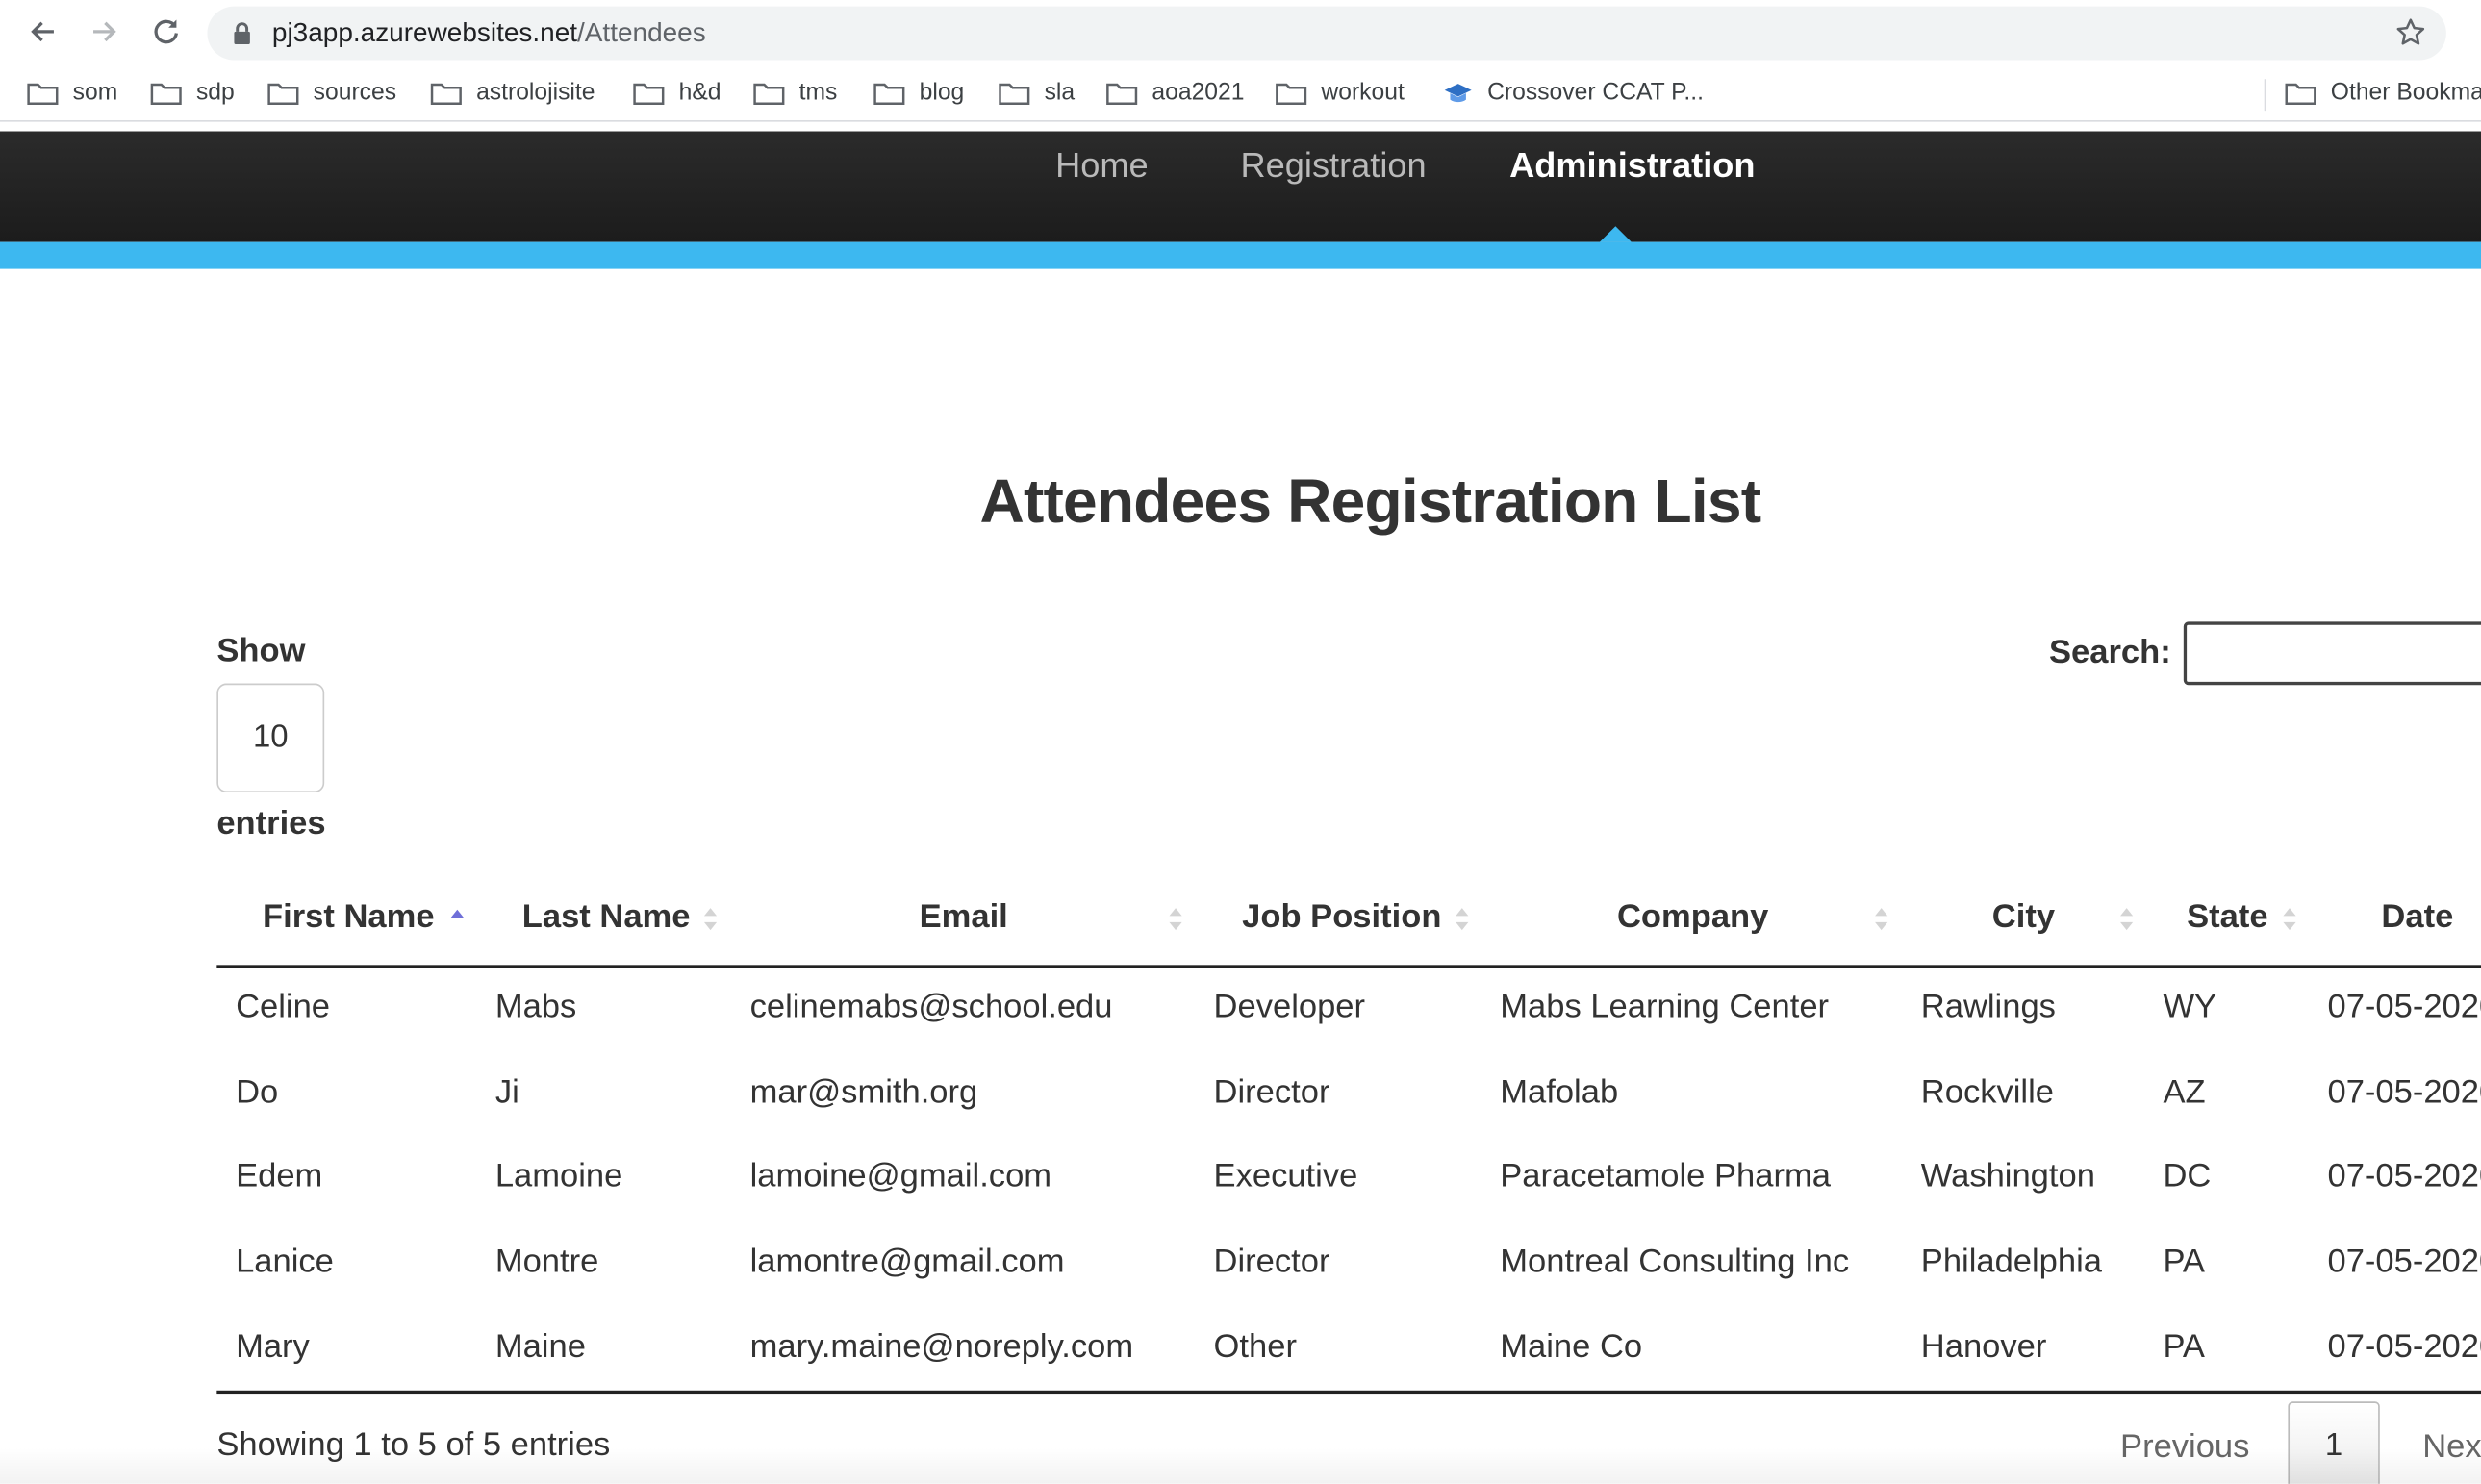 The height and width of the screenshot is (1484, 2481). I want to click on url-path: /Attendees, so click(641, 33).